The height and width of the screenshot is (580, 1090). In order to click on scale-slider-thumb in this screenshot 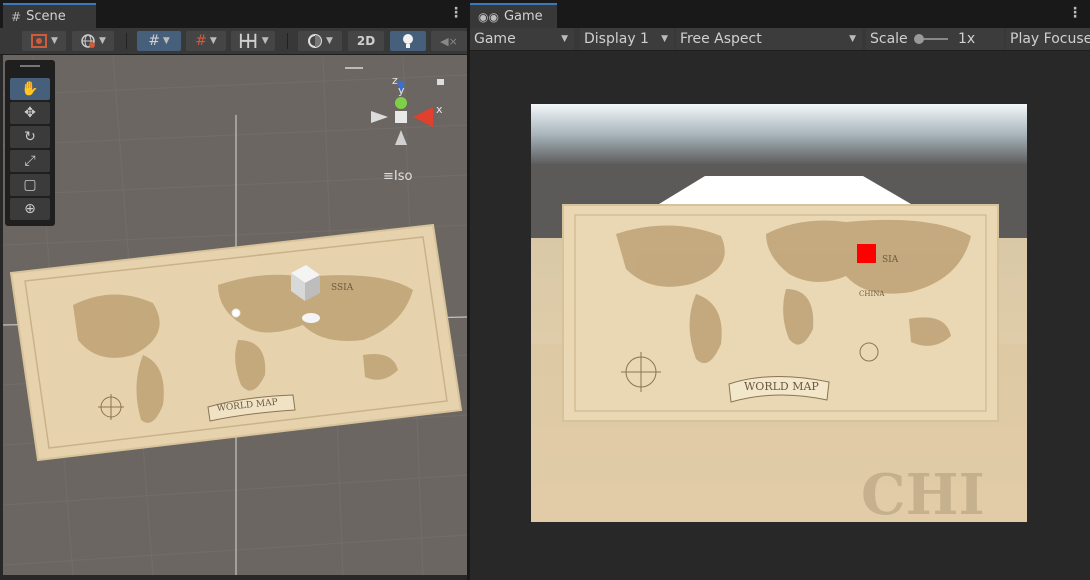, I will do `click(919, 39)`.